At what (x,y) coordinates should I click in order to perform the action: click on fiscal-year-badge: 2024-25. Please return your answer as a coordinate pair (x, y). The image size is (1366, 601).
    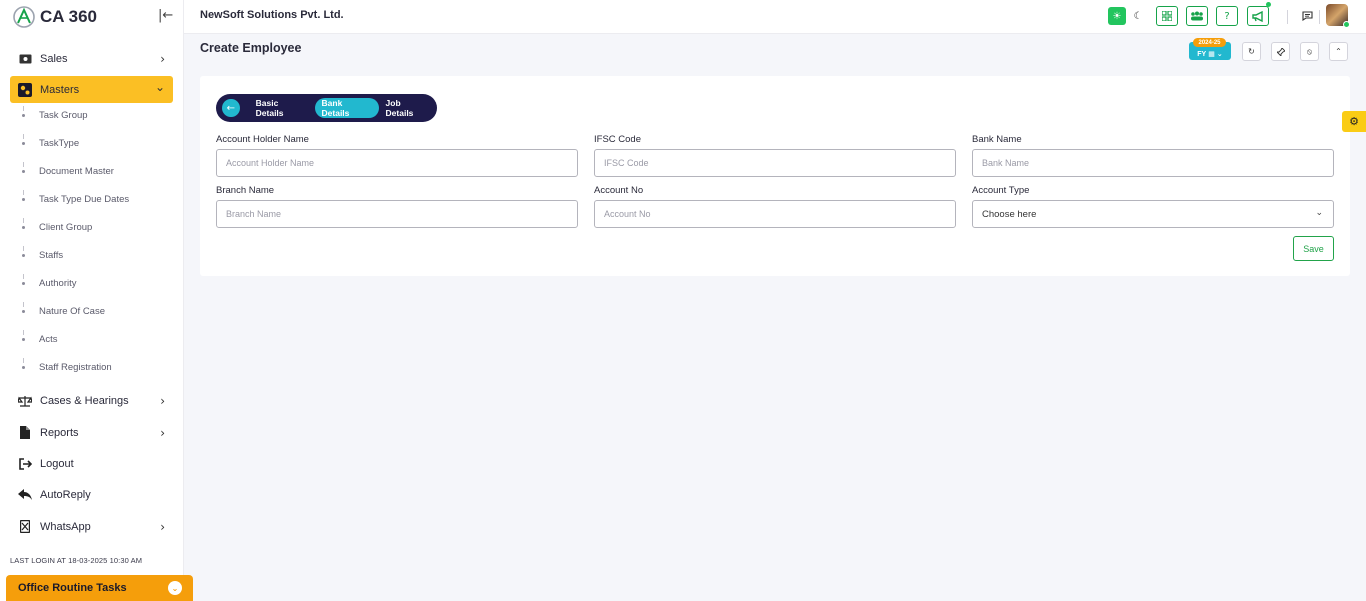
    Looking at the image, I should click on (1209, 42).